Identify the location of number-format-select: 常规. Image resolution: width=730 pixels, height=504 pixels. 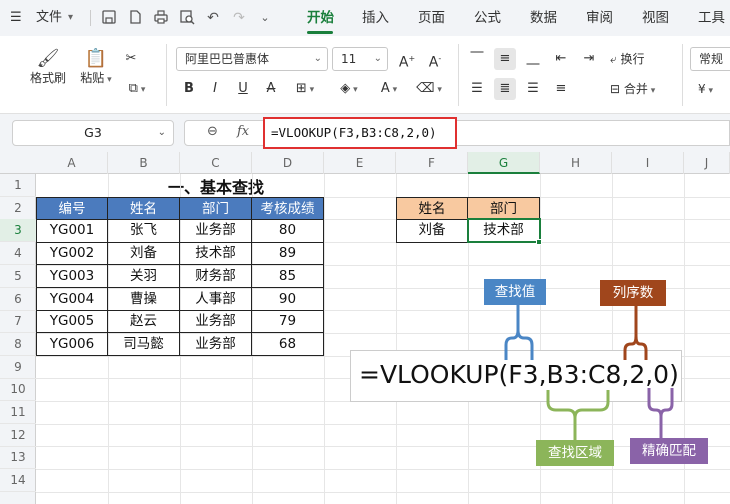
(710, 59).